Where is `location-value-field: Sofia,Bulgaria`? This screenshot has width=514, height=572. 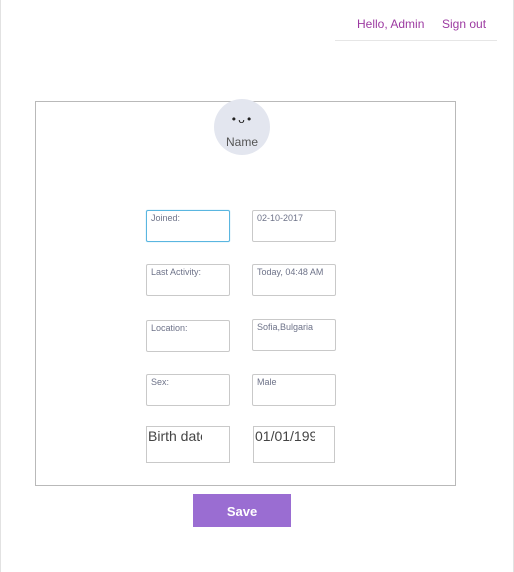
location-value-field: Sofia,Bulgaria is located at coordinates (294, 335).